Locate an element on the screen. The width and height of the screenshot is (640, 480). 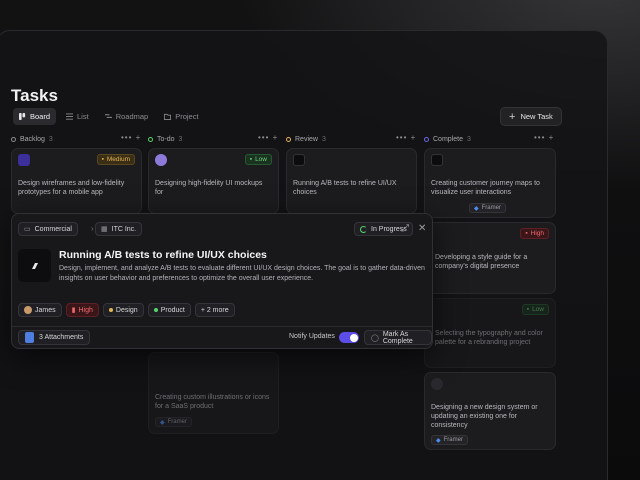
column-header-complete: Complete 3 is located at coordinates (447, 139).